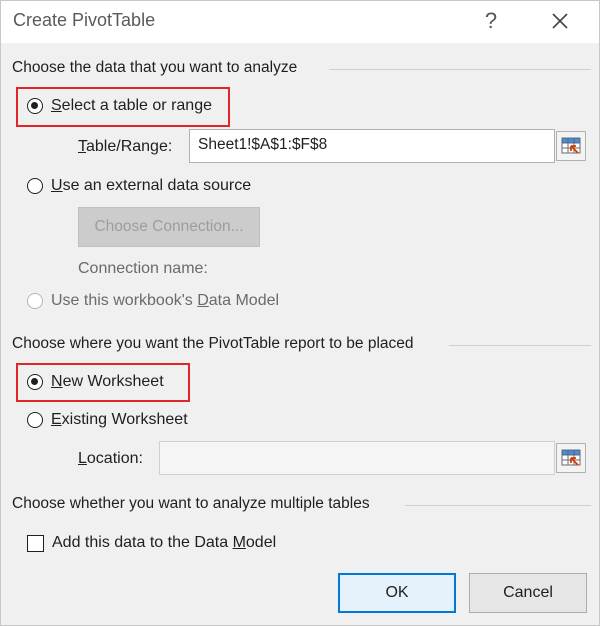  I want to click on help-button: ?, so click(491, 21).